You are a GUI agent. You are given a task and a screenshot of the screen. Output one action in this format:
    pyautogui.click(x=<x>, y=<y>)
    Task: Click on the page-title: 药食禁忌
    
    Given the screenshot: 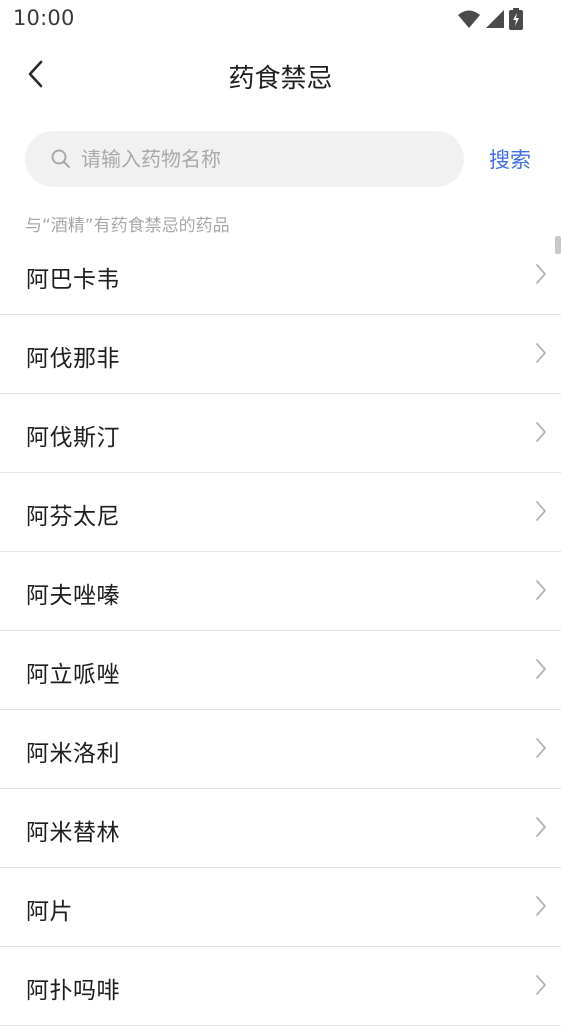 What is the action you would take?
    pyautogui.click(x=280, y=79)
    